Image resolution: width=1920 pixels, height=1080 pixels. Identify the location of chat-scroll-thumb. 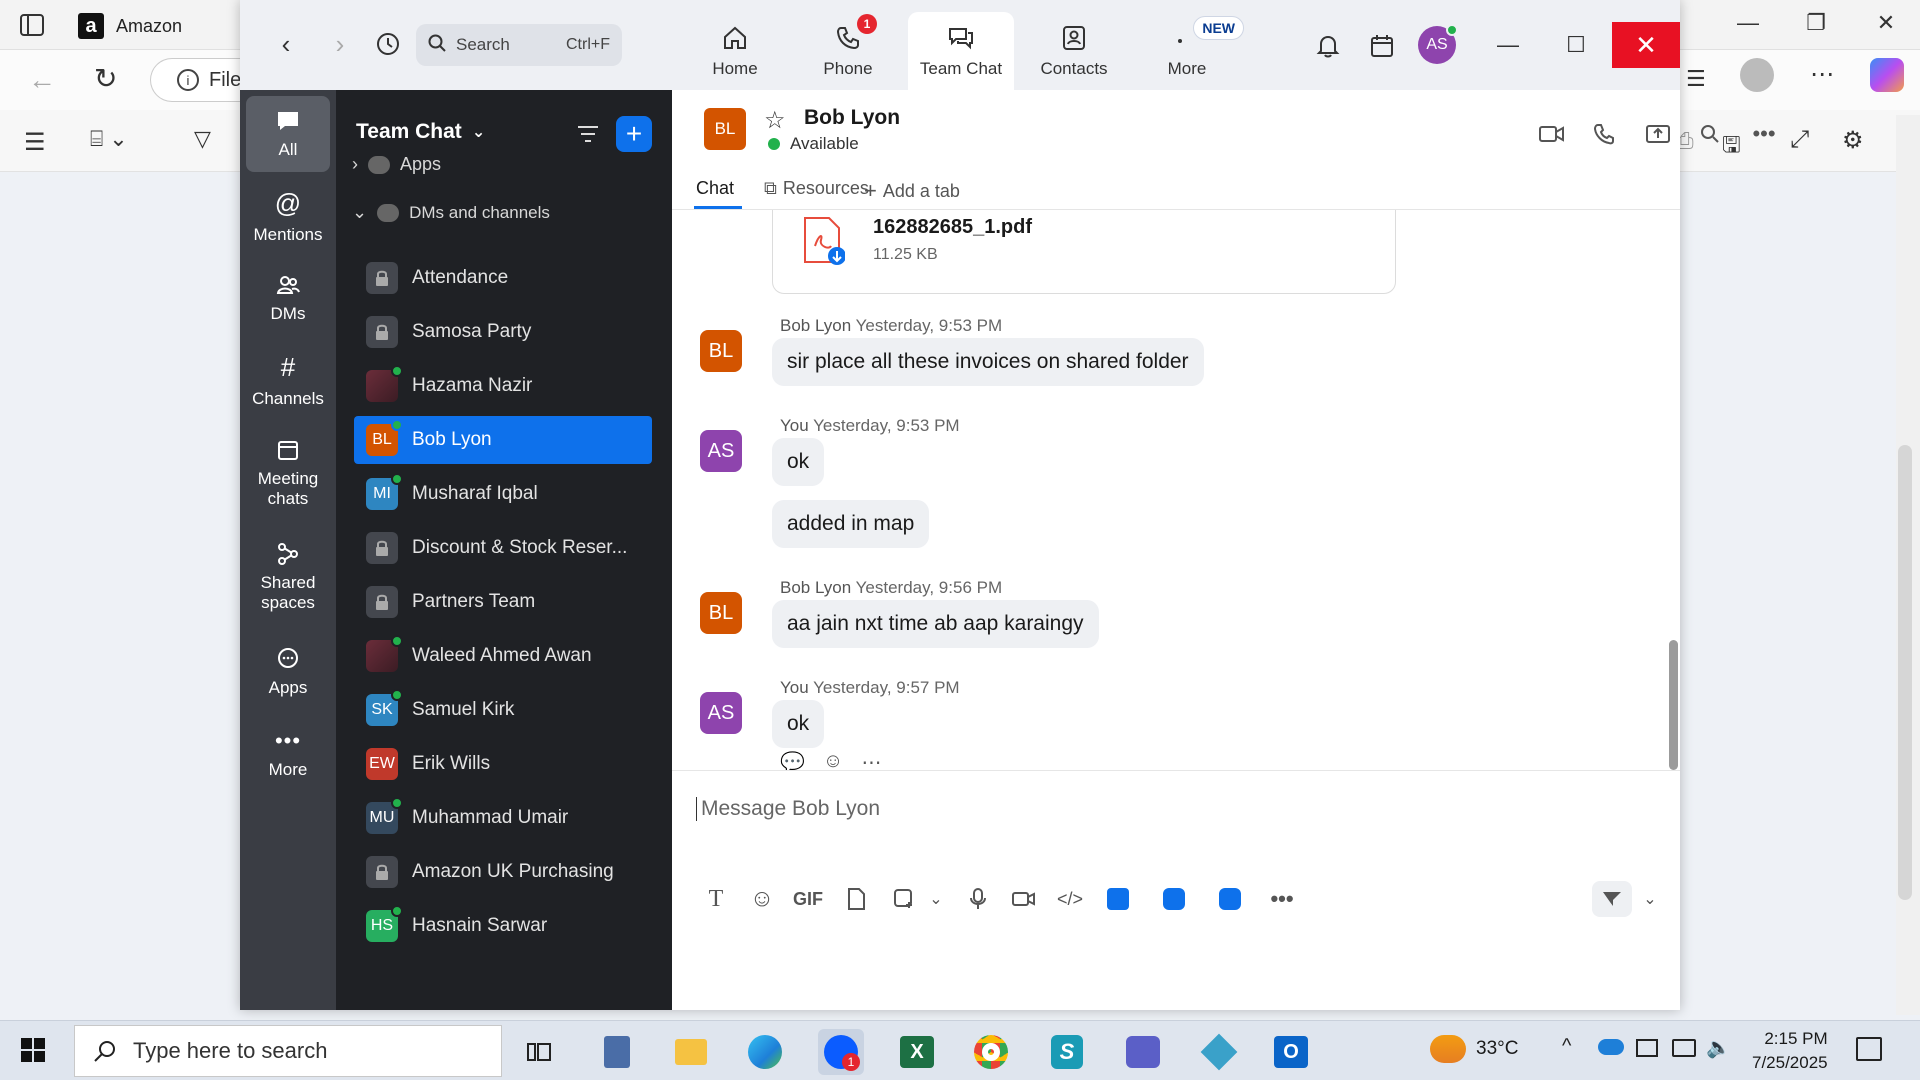
(1673, 705).